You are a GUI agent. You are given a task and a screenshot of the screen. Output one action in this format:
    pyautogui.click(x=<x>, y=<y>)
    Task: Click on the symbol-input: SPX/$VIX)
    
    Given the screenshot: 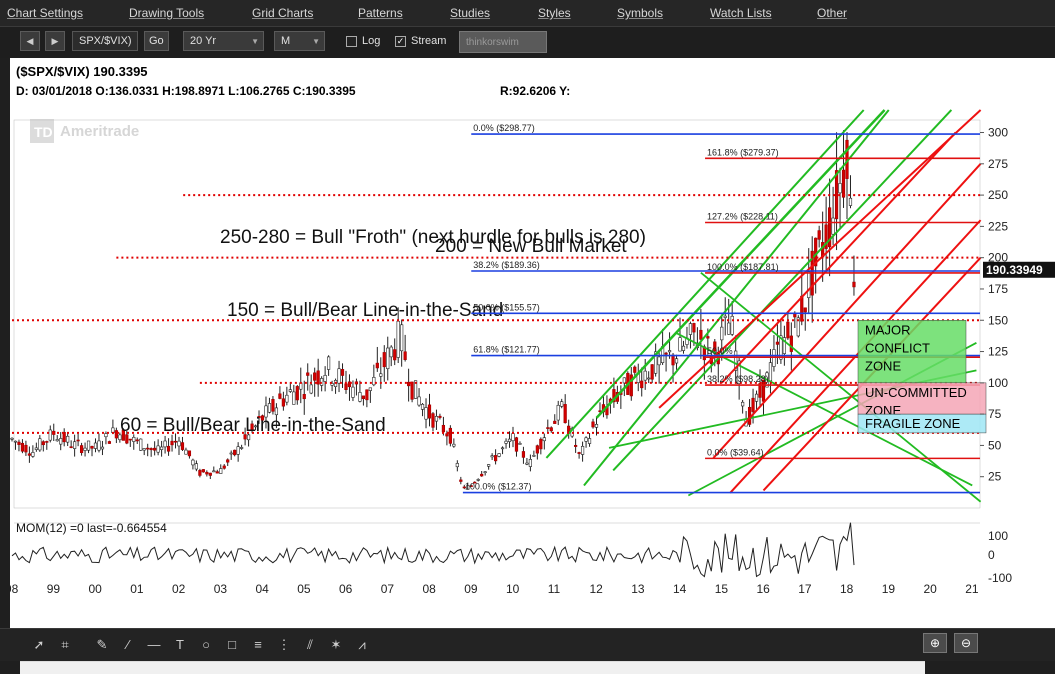 What is the action you would take?
    pyautogui.click(x=105, y=41)
    